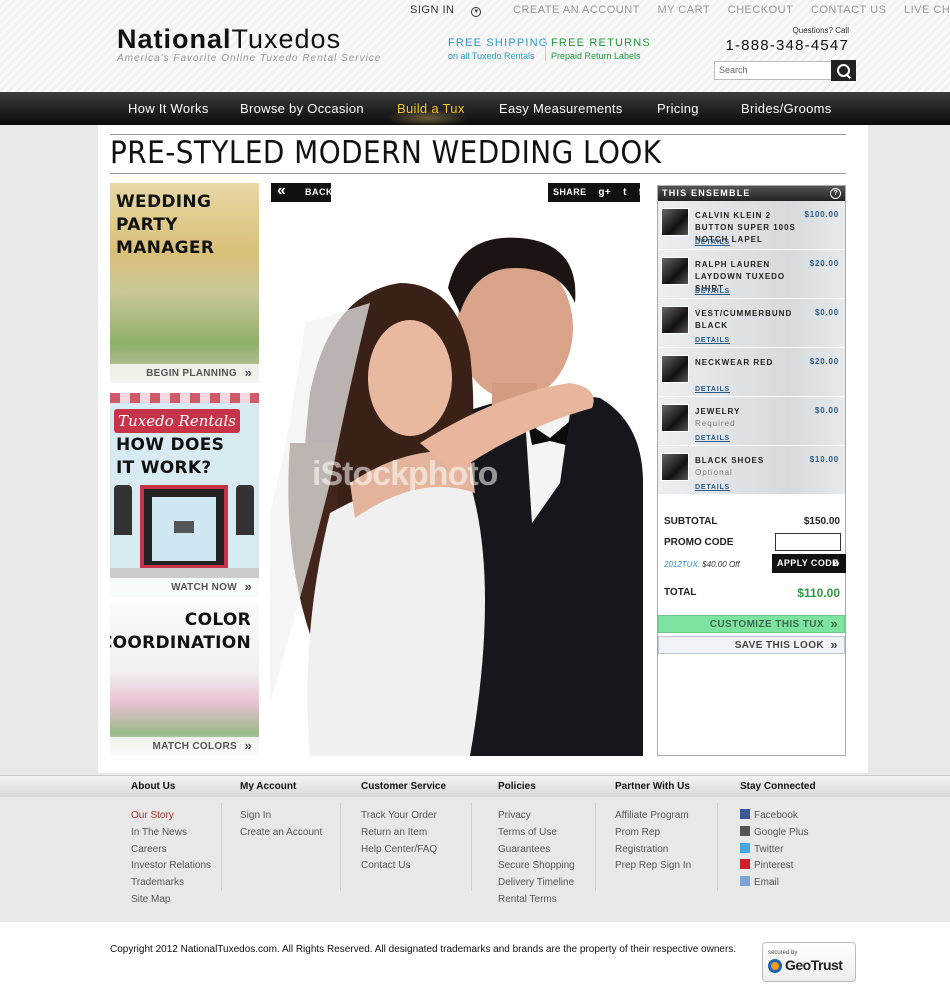 The height and width of the screenshot is (996, 950). What do you see at coordinates (714, 472) in the screenshot?
I see `item-sub: Optional` at bounding box center [714, 472].